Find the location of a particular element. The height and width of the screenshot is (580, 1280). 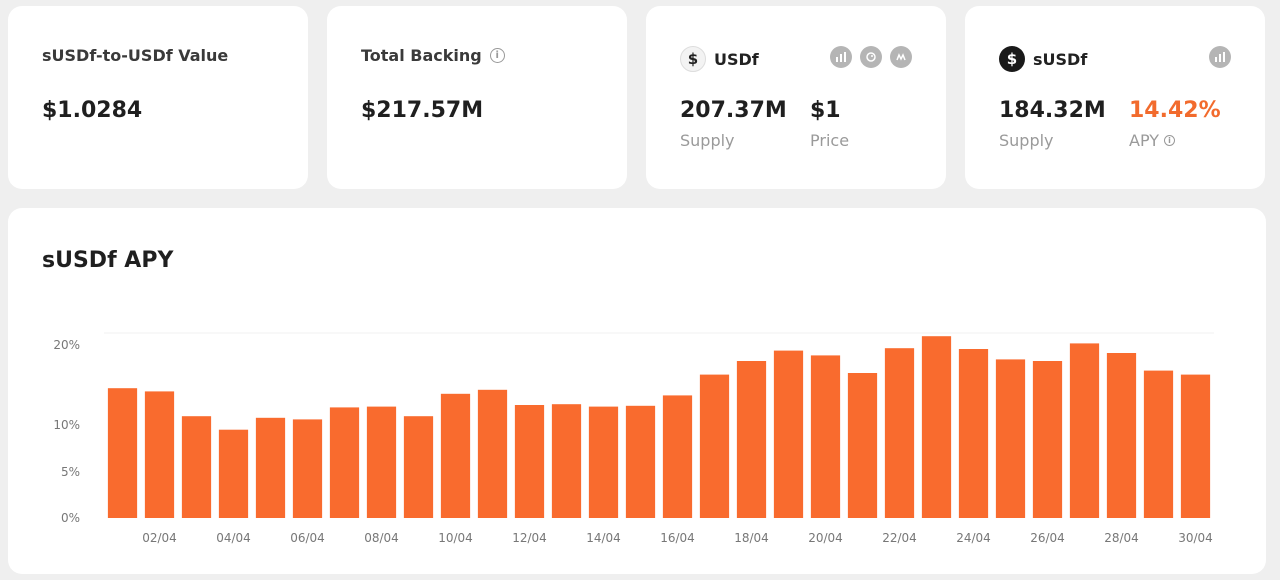

kpi-title: Total Backing i is located at coordinates (433, 55).